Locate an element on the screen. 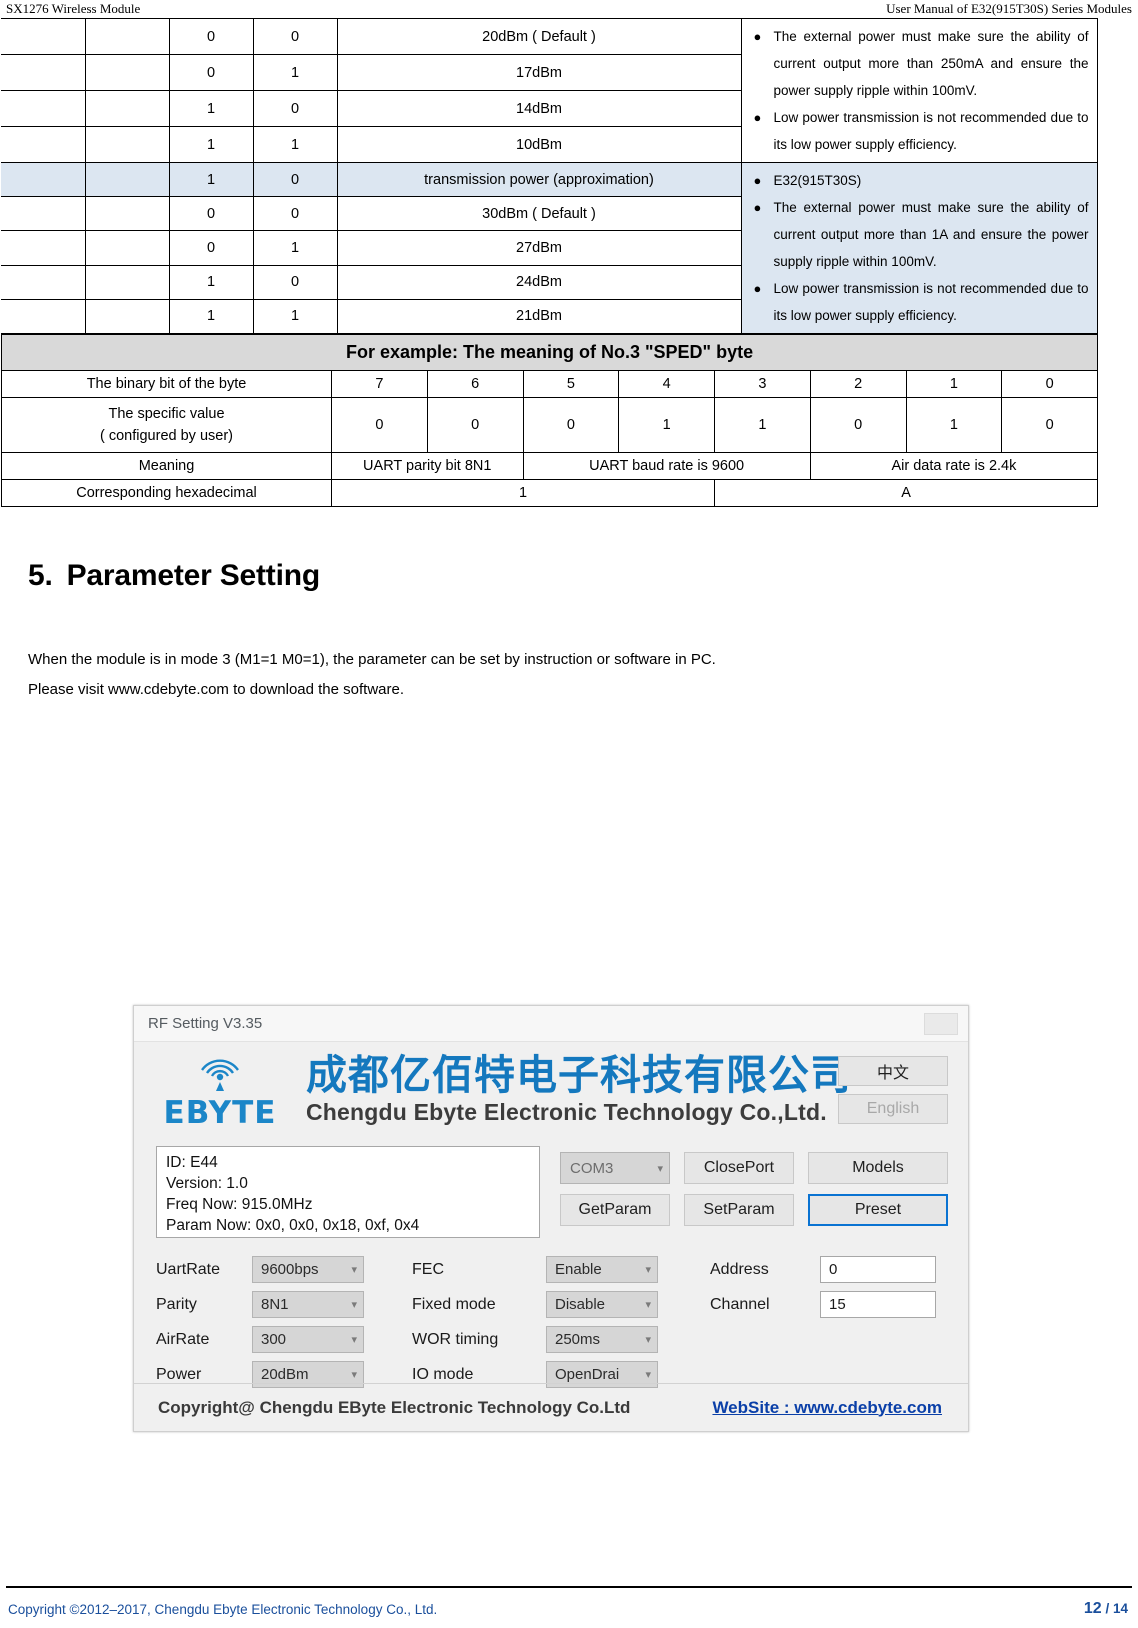  com-port-select: COM3 ▾ is located at coordinates (615, 1168).